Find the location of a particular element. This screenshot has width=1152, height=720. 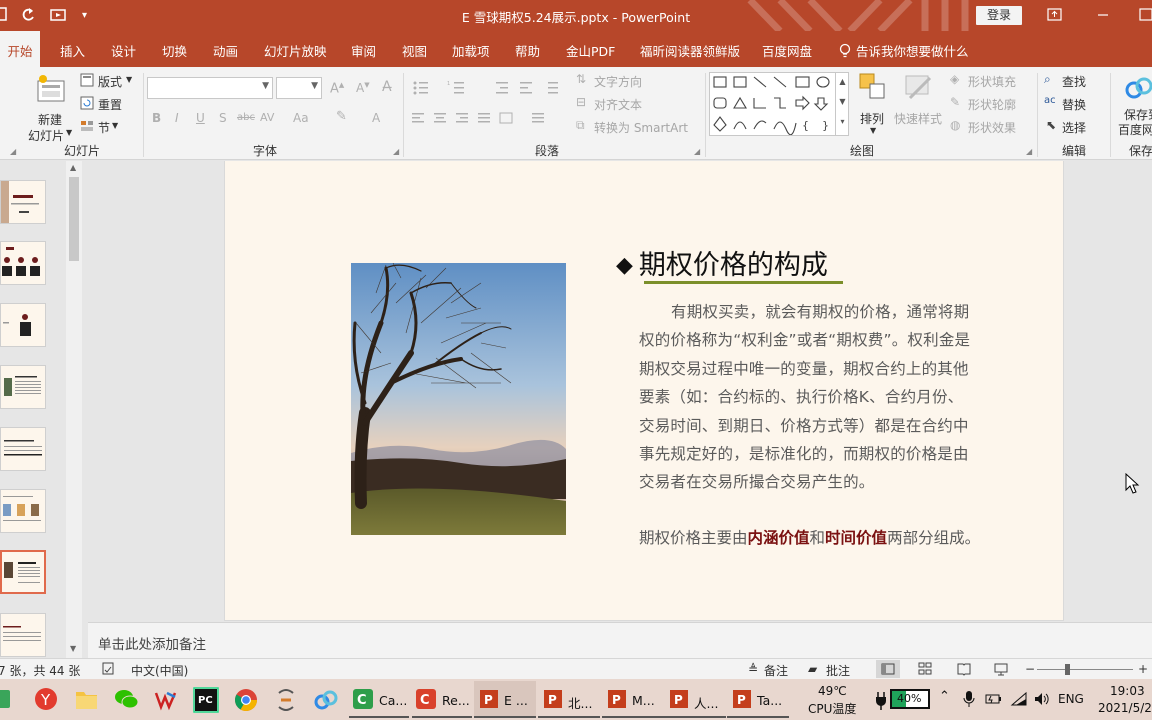

underline-icon: U is located at coordinates (200, 118).